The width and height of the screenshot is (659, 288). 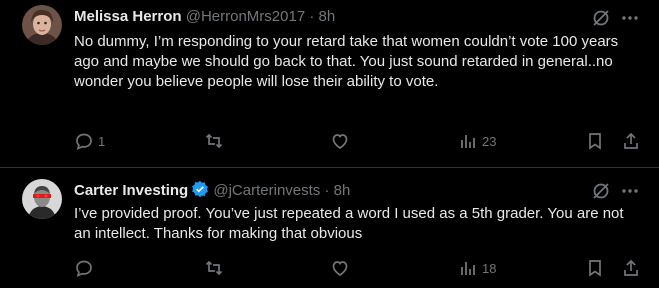 I want to click on user-handle: @HerronMrs2017, so click(x=245, y=16).